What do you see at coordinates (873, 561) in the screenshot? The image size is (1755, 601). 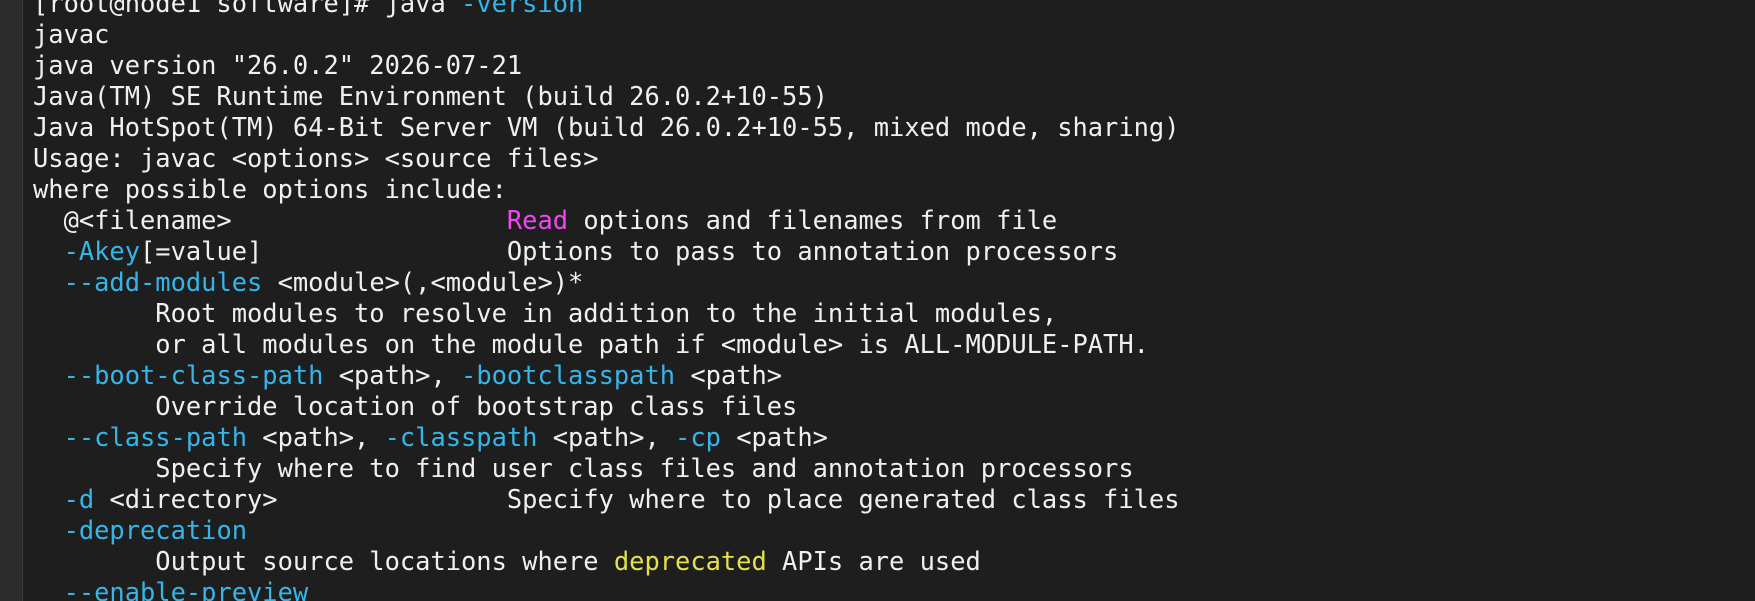 I see `terminal-text: APIs are used` at bounding box center [873, 561].